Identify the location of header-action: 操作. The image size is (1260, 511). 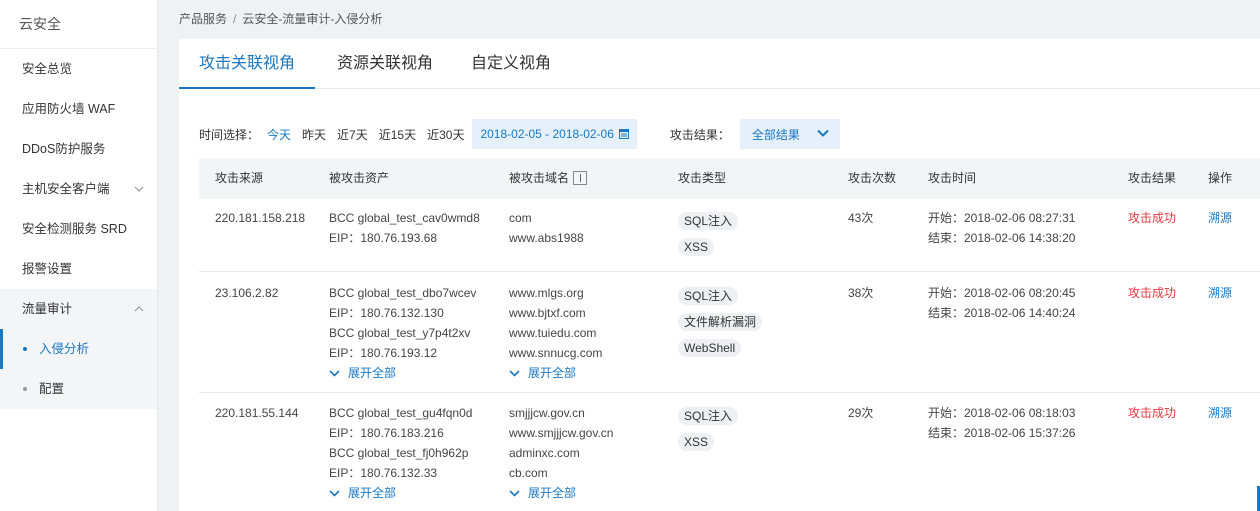
(1220, 178).